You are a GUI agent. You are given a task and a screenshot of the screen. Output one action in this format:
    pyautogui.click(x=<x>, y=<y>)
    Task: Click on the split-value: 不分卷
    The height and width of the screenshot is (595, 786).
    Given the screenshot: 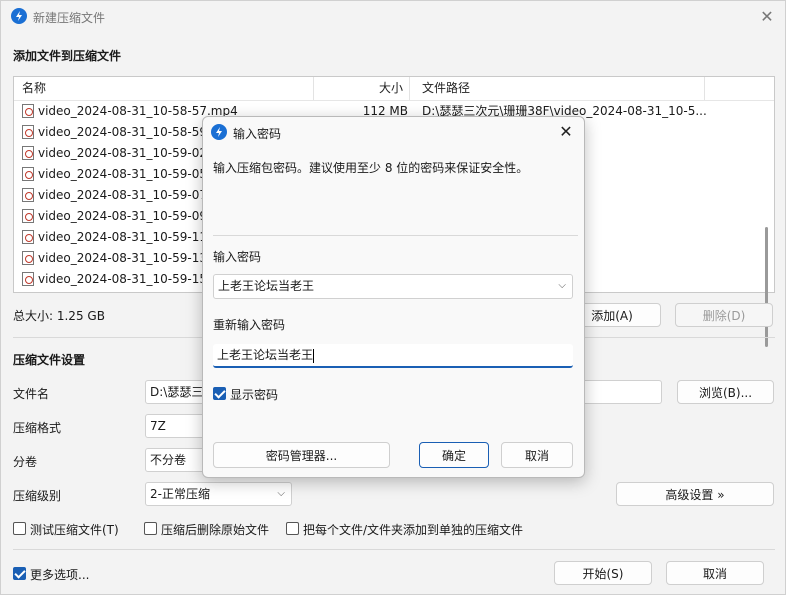 What is the action you would take?
    pyautogui.click(x=168, y=460)
    